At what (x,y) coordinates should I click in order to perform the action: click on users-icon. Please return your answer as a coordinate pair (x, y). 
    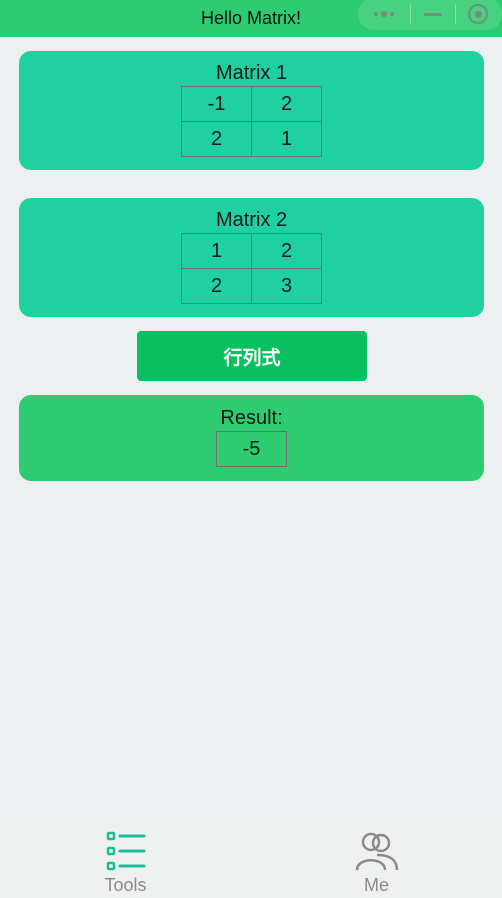
    Looking at the image, I should click on (376, 851).